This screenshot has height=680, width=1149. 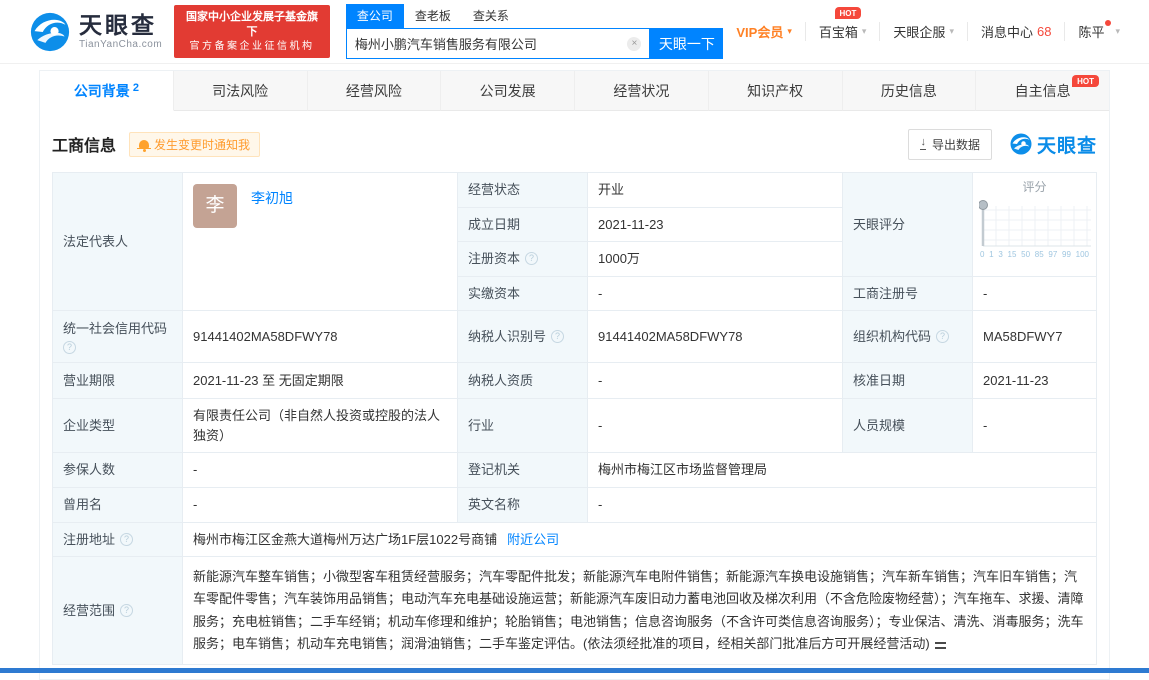 What do you see at coordinates (1042, 91) in the screenshot?
I see `tab-self-info: 自主信息 HOT` at bounding box center [1042, 91].